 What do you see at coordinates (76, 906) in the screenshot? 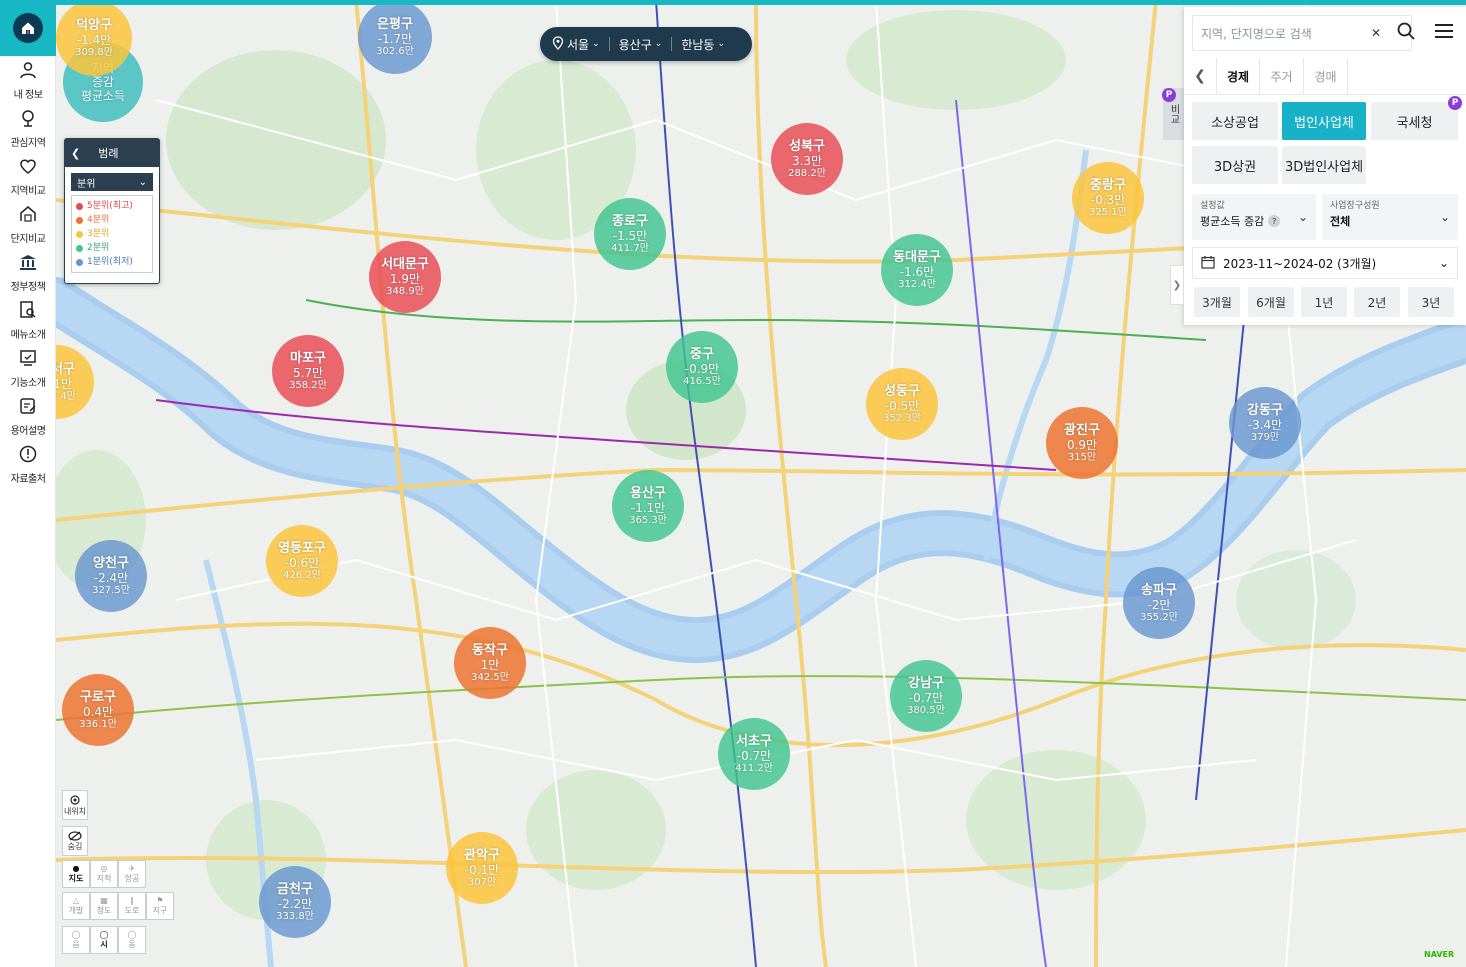
I see `layer-development: △ 개발` at bounding box center [76, 906].